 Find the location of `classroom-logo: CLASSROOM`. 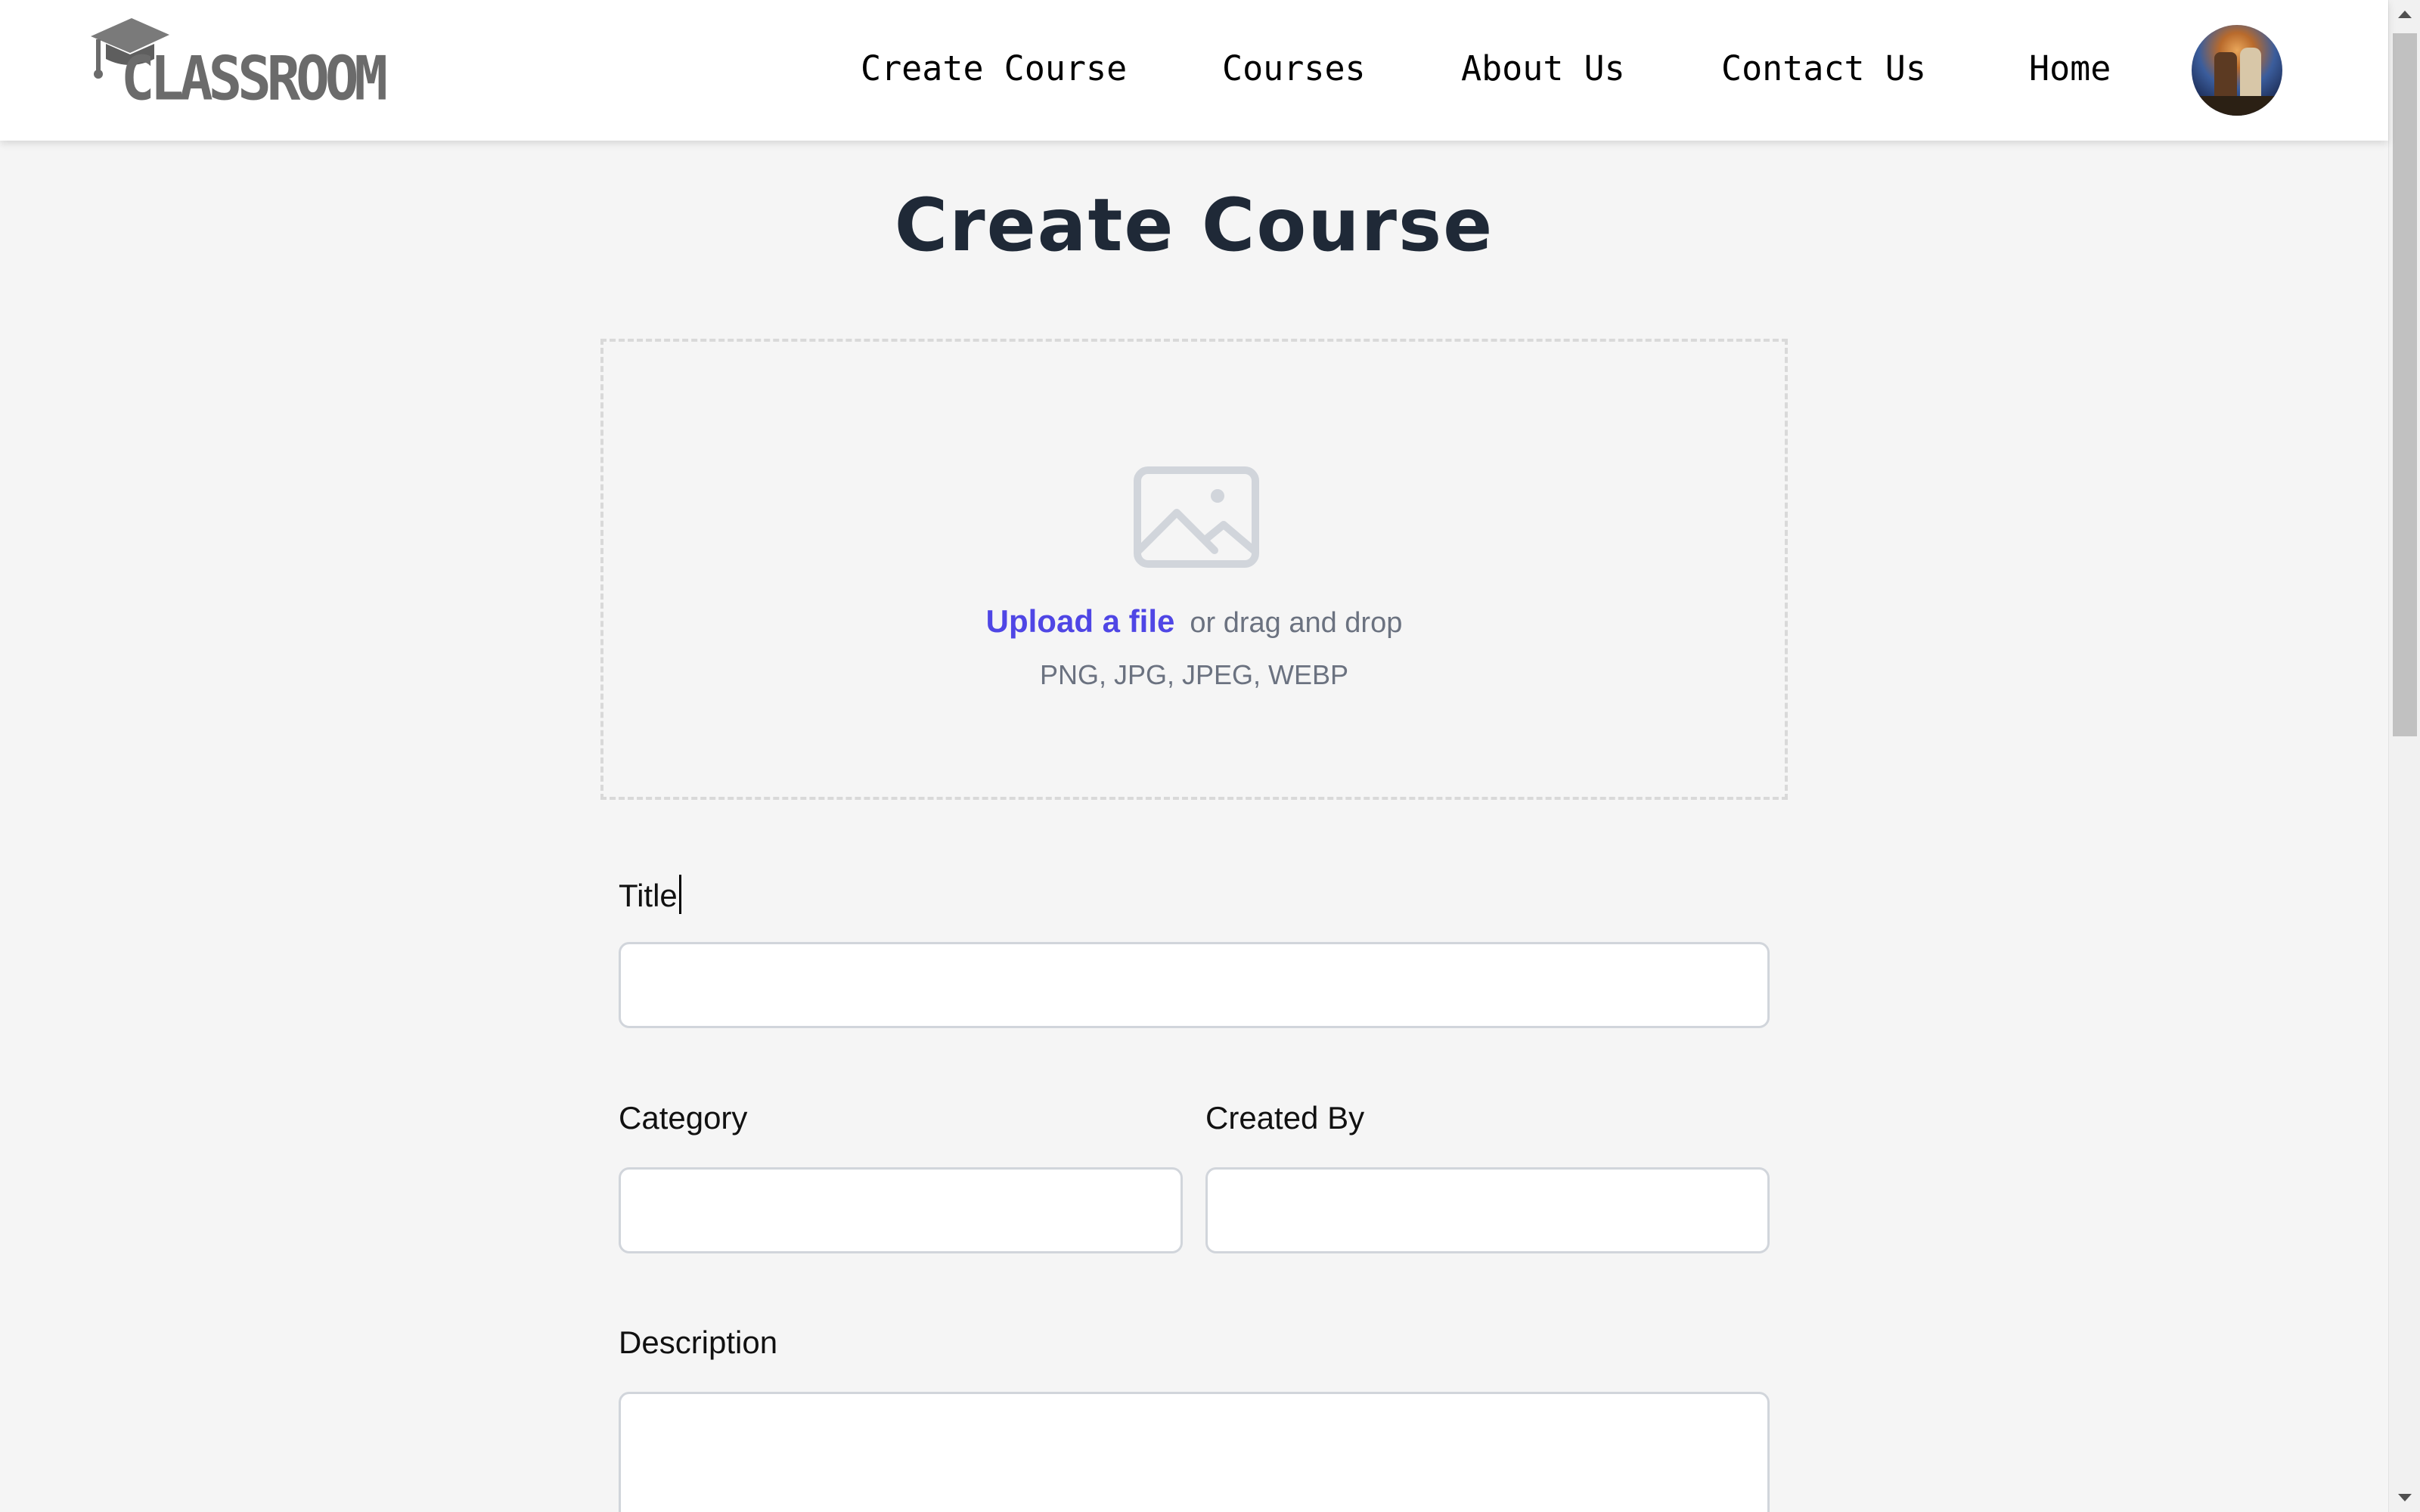

classroom-logo: CLASSROOM is located at coordinates (239, 62).